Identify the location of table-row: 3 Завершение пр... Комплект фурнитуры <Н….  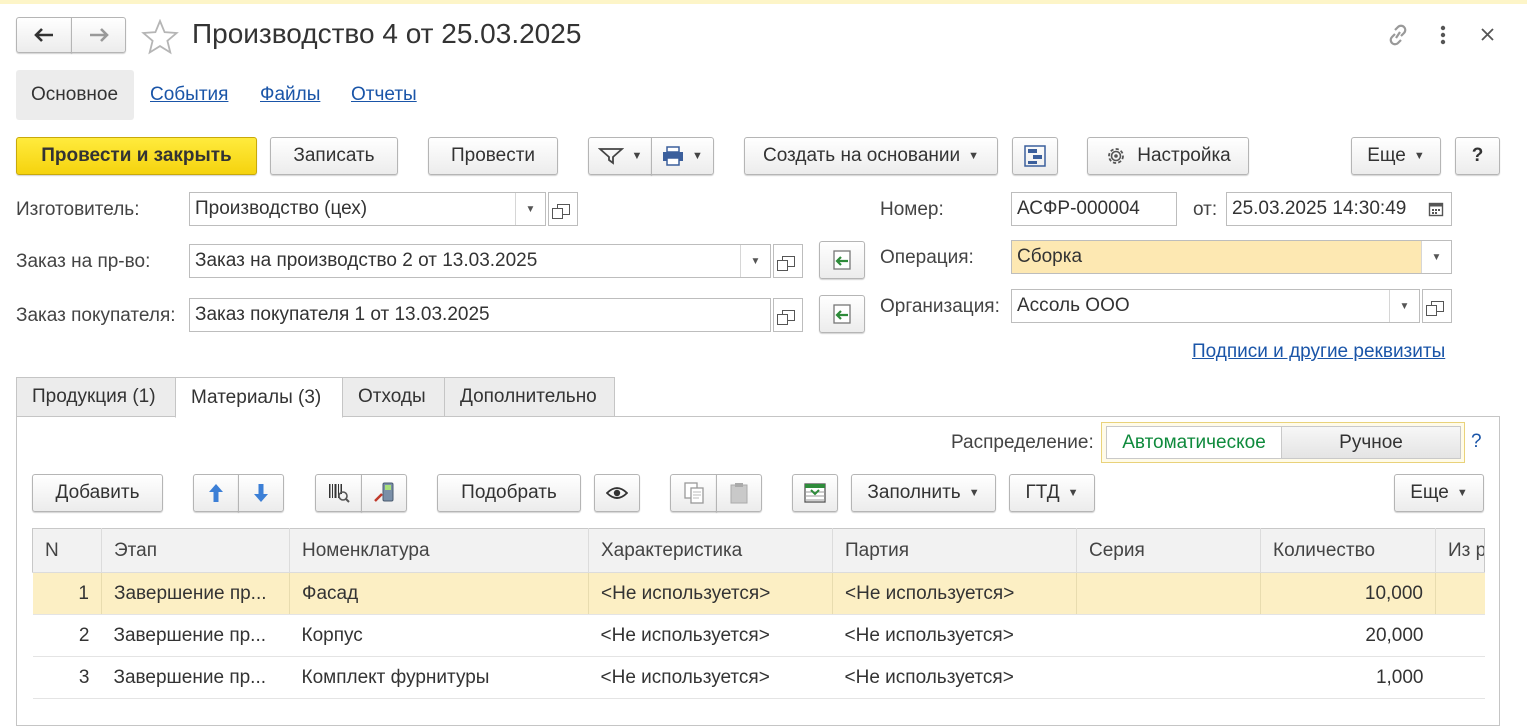
(758, 677).